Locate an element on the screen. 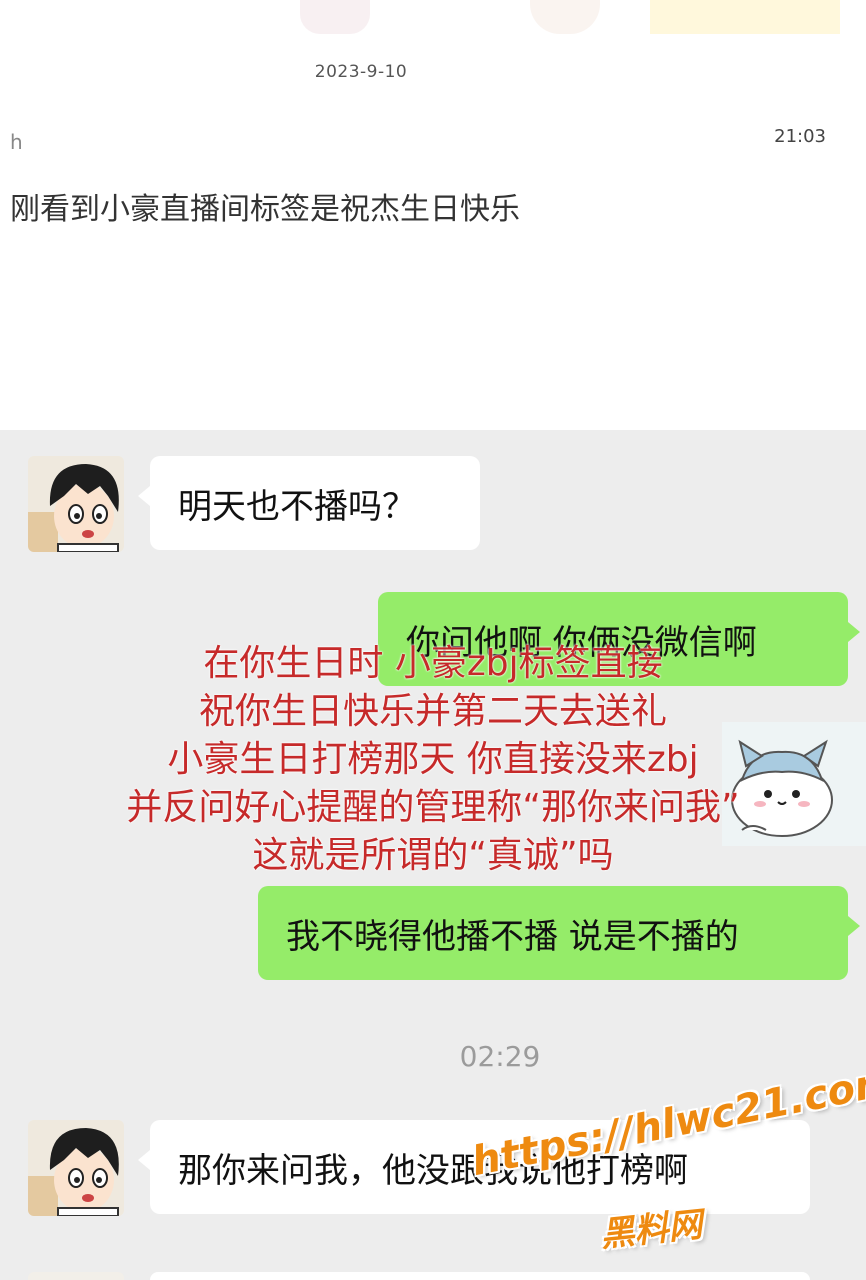  sender-name: h is located at coordinates (16, 142).